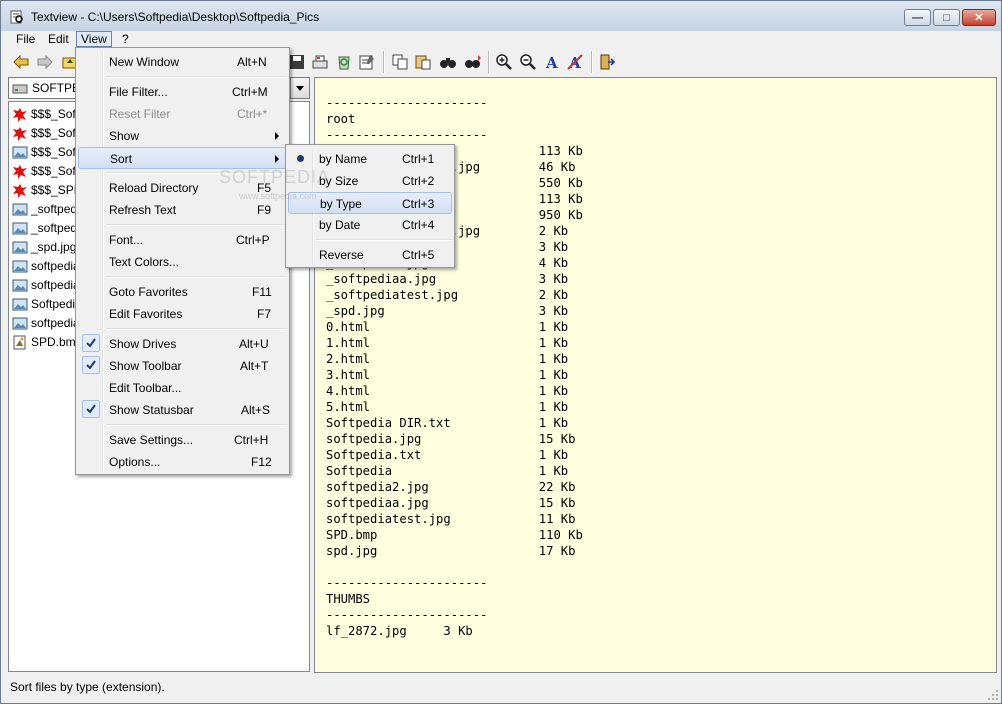 This screenshot has width=1002, height=704. I want to click on menu-item-sort: Sort, so click(182, 158).